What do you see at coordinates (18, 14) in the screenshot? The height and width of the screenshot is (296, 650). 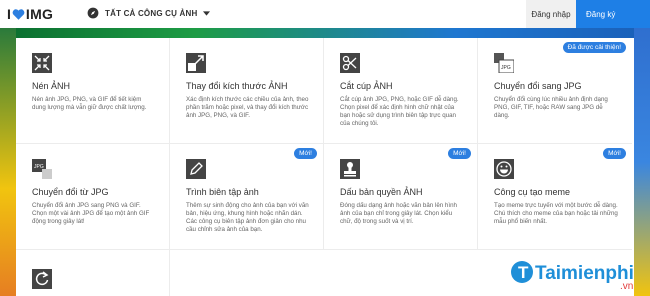 I see `heart-icon` at bounding box center [18, 14].